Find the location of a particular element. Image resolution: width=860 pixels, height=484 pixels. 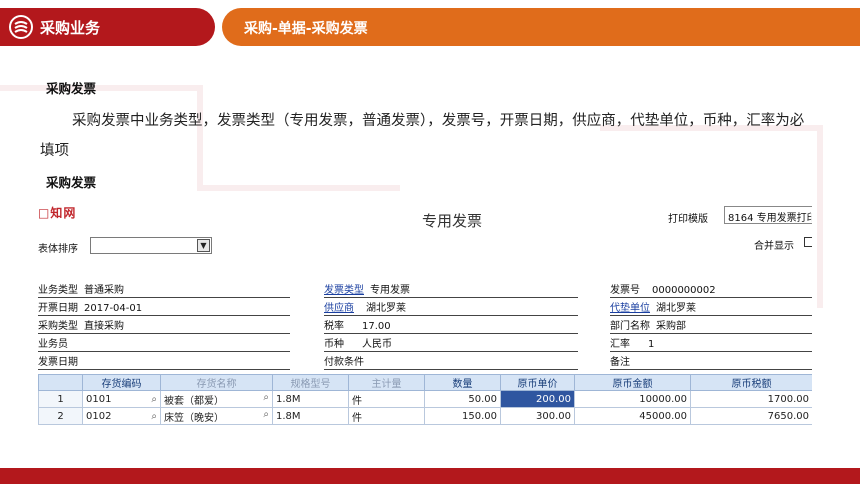

column-header: 原币税额 is located at coordinates (751, 382).